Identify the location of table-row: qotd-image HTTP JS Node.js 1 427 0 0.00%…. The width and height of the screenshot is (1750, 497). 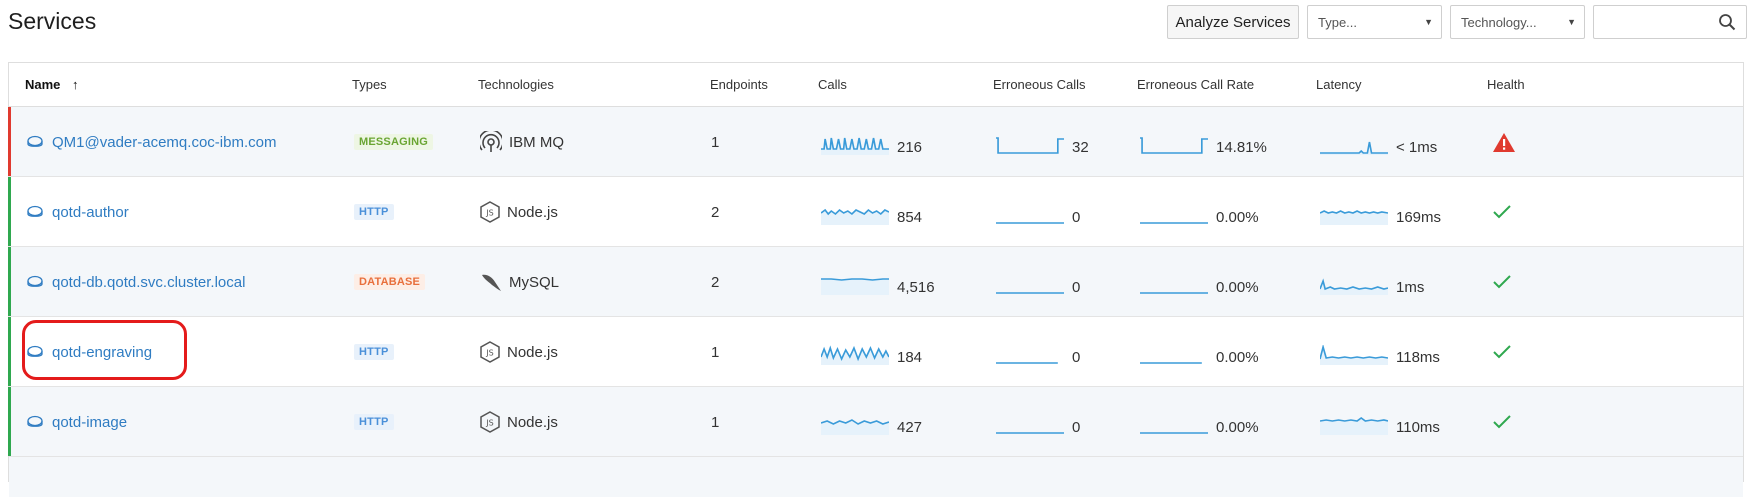
(875, 422).